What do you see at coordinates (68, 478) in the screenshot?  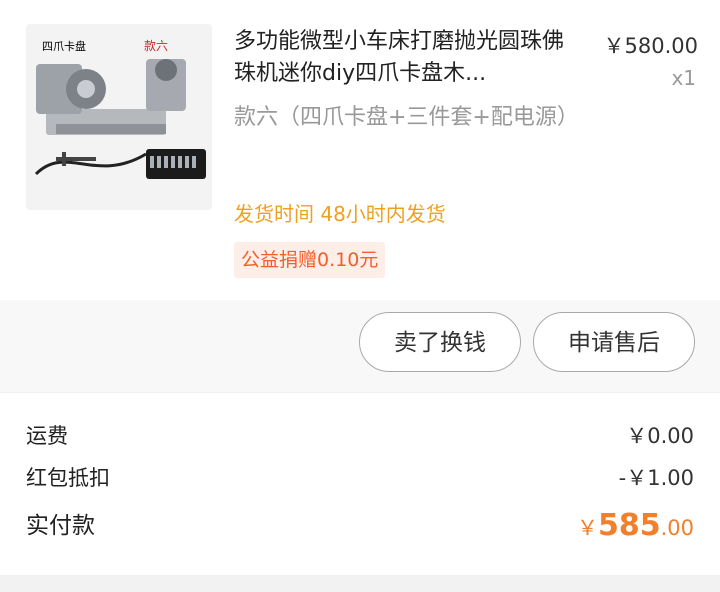 I see `coupon-label: 红包抵扣` at bounding box center [68, 478].